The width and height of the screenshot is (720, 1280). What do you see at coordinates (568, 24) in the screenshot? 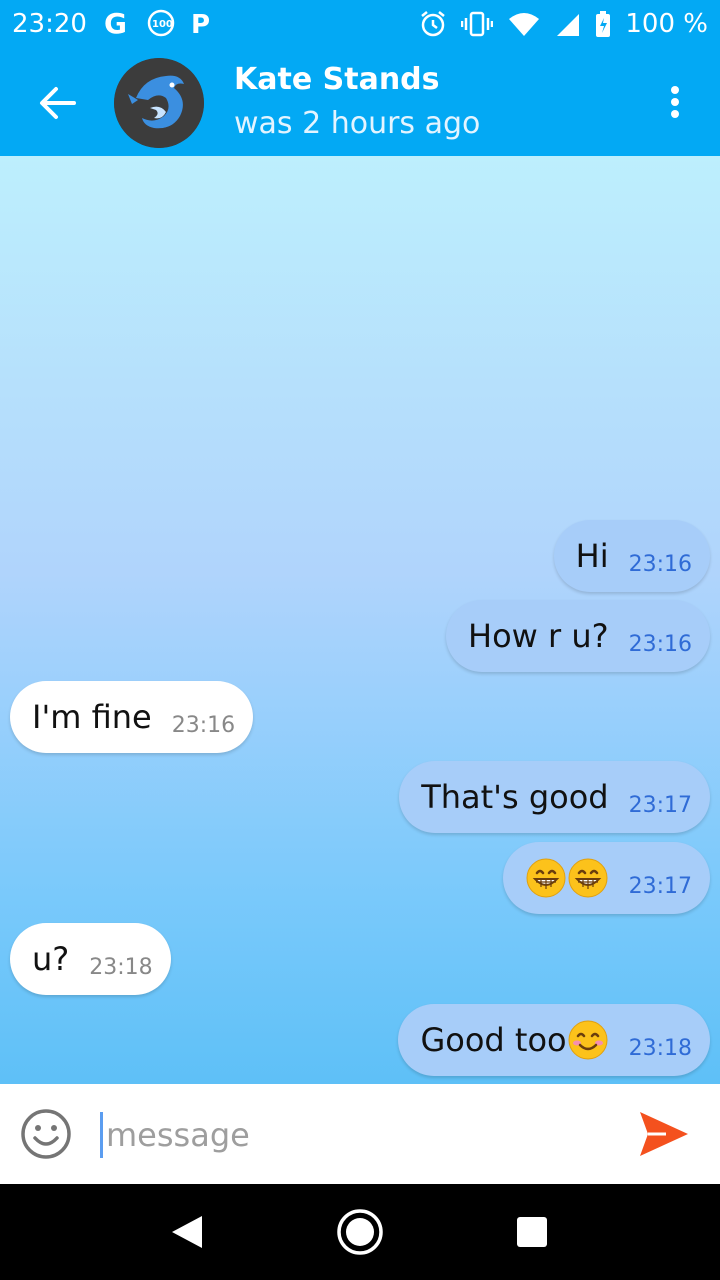
I see `signal-icon` at bounding box center [568, 24].